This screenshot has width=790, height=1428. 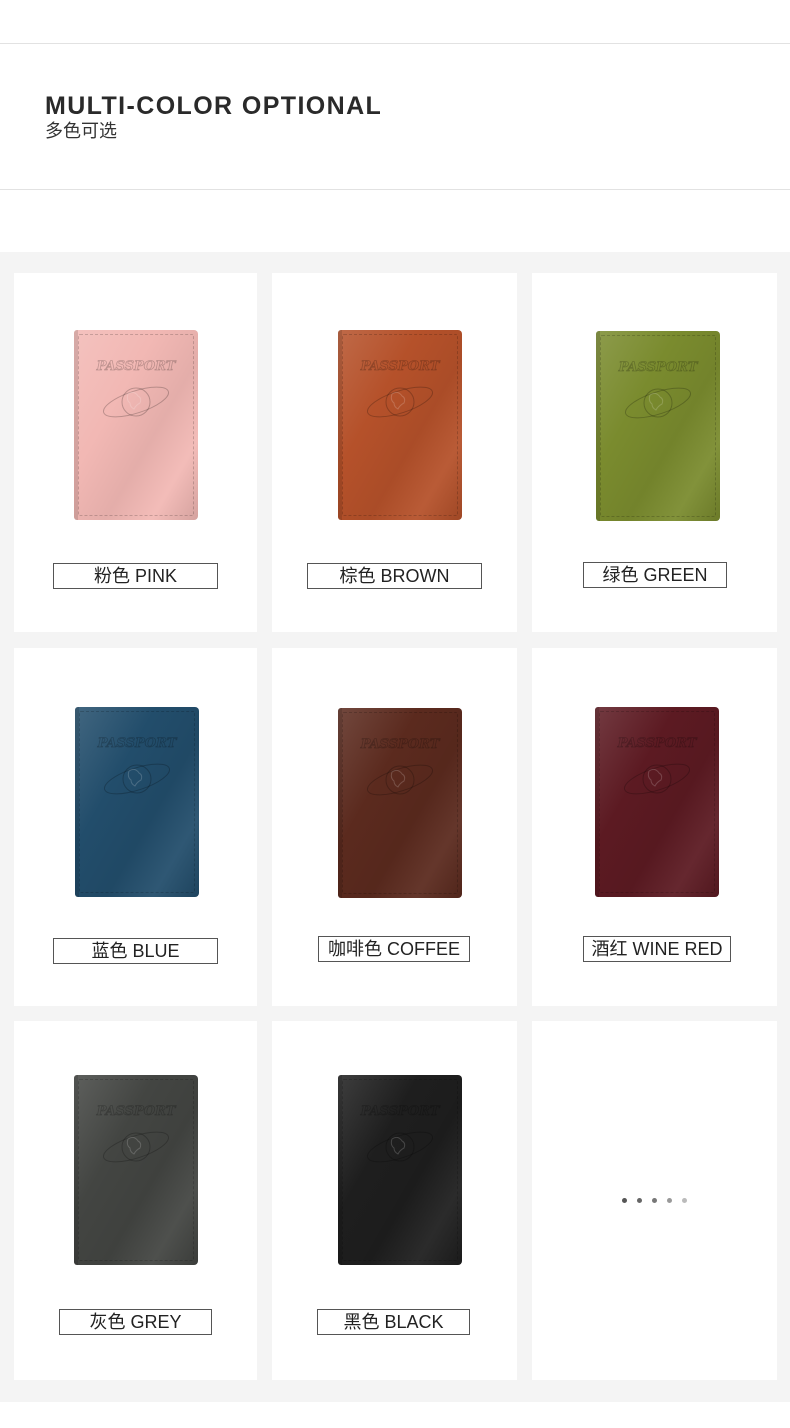 What do you see at coordinates (655, 575) in the screenshot?
I see `color-label-green: 绿色 GREEN` at bounding box center [655, 575].